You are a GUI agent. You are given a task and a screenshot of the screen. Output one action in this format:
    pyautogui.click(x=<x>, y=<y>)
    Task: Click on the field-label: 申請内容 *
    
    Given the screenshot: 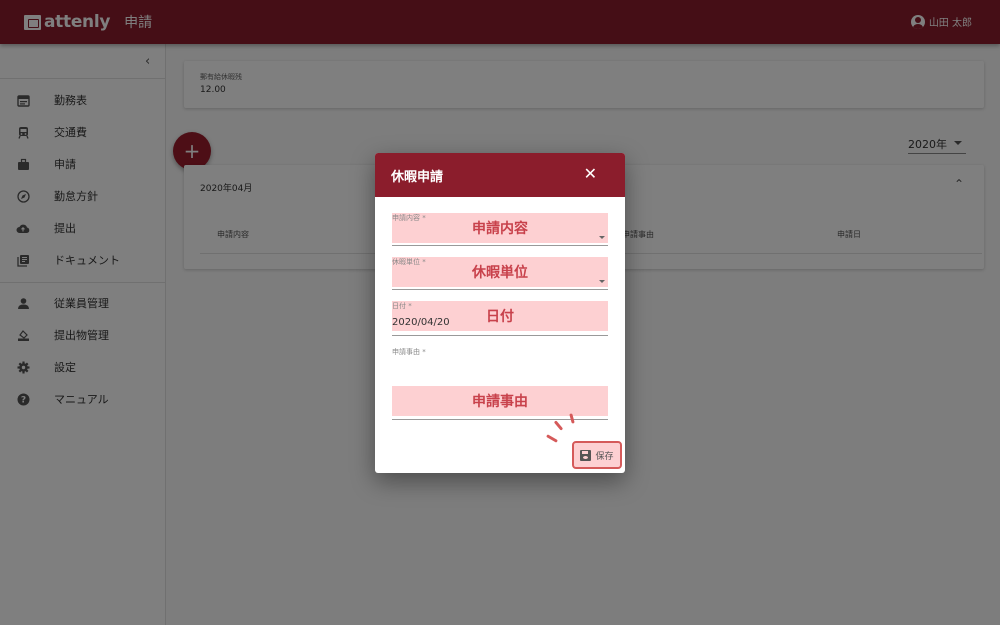 What is the action you would take?
    pyautogui.click(x=409, y=218)
    